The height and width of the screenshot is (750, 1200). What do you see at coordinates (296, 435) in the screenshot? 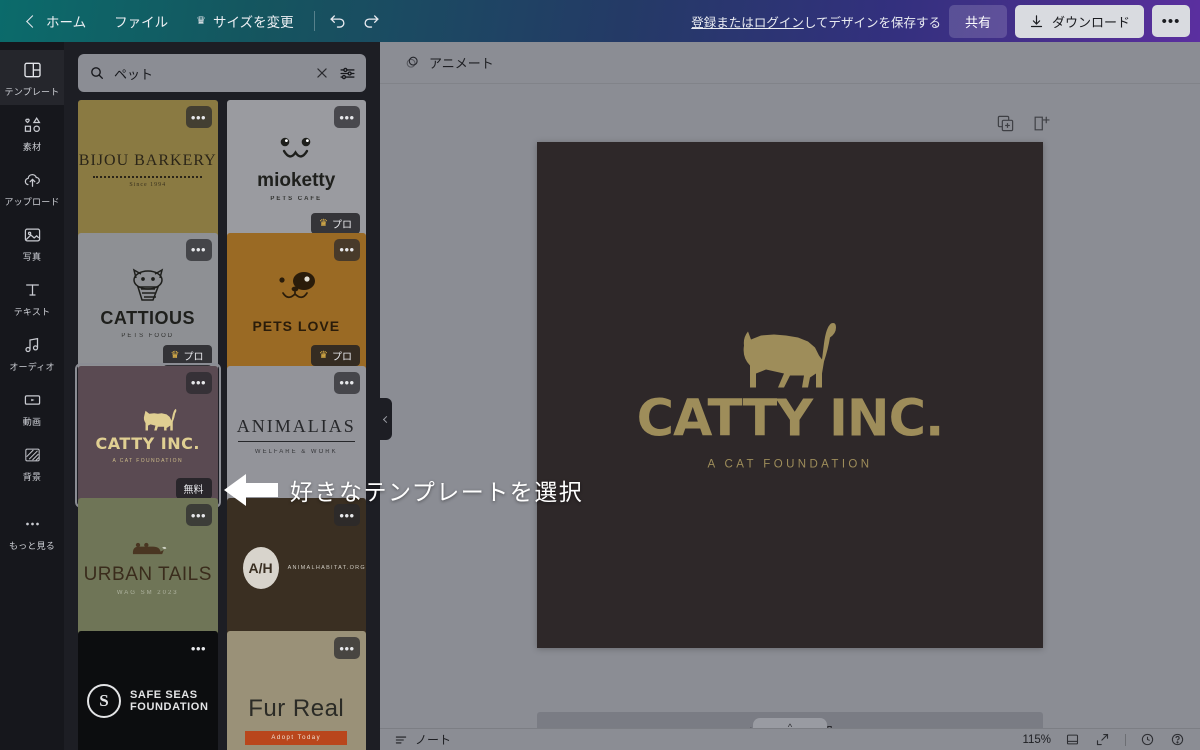
I see `template-card: ••• ANIMALIAS WELFARE & WORK` at bounding box center [296, 435].